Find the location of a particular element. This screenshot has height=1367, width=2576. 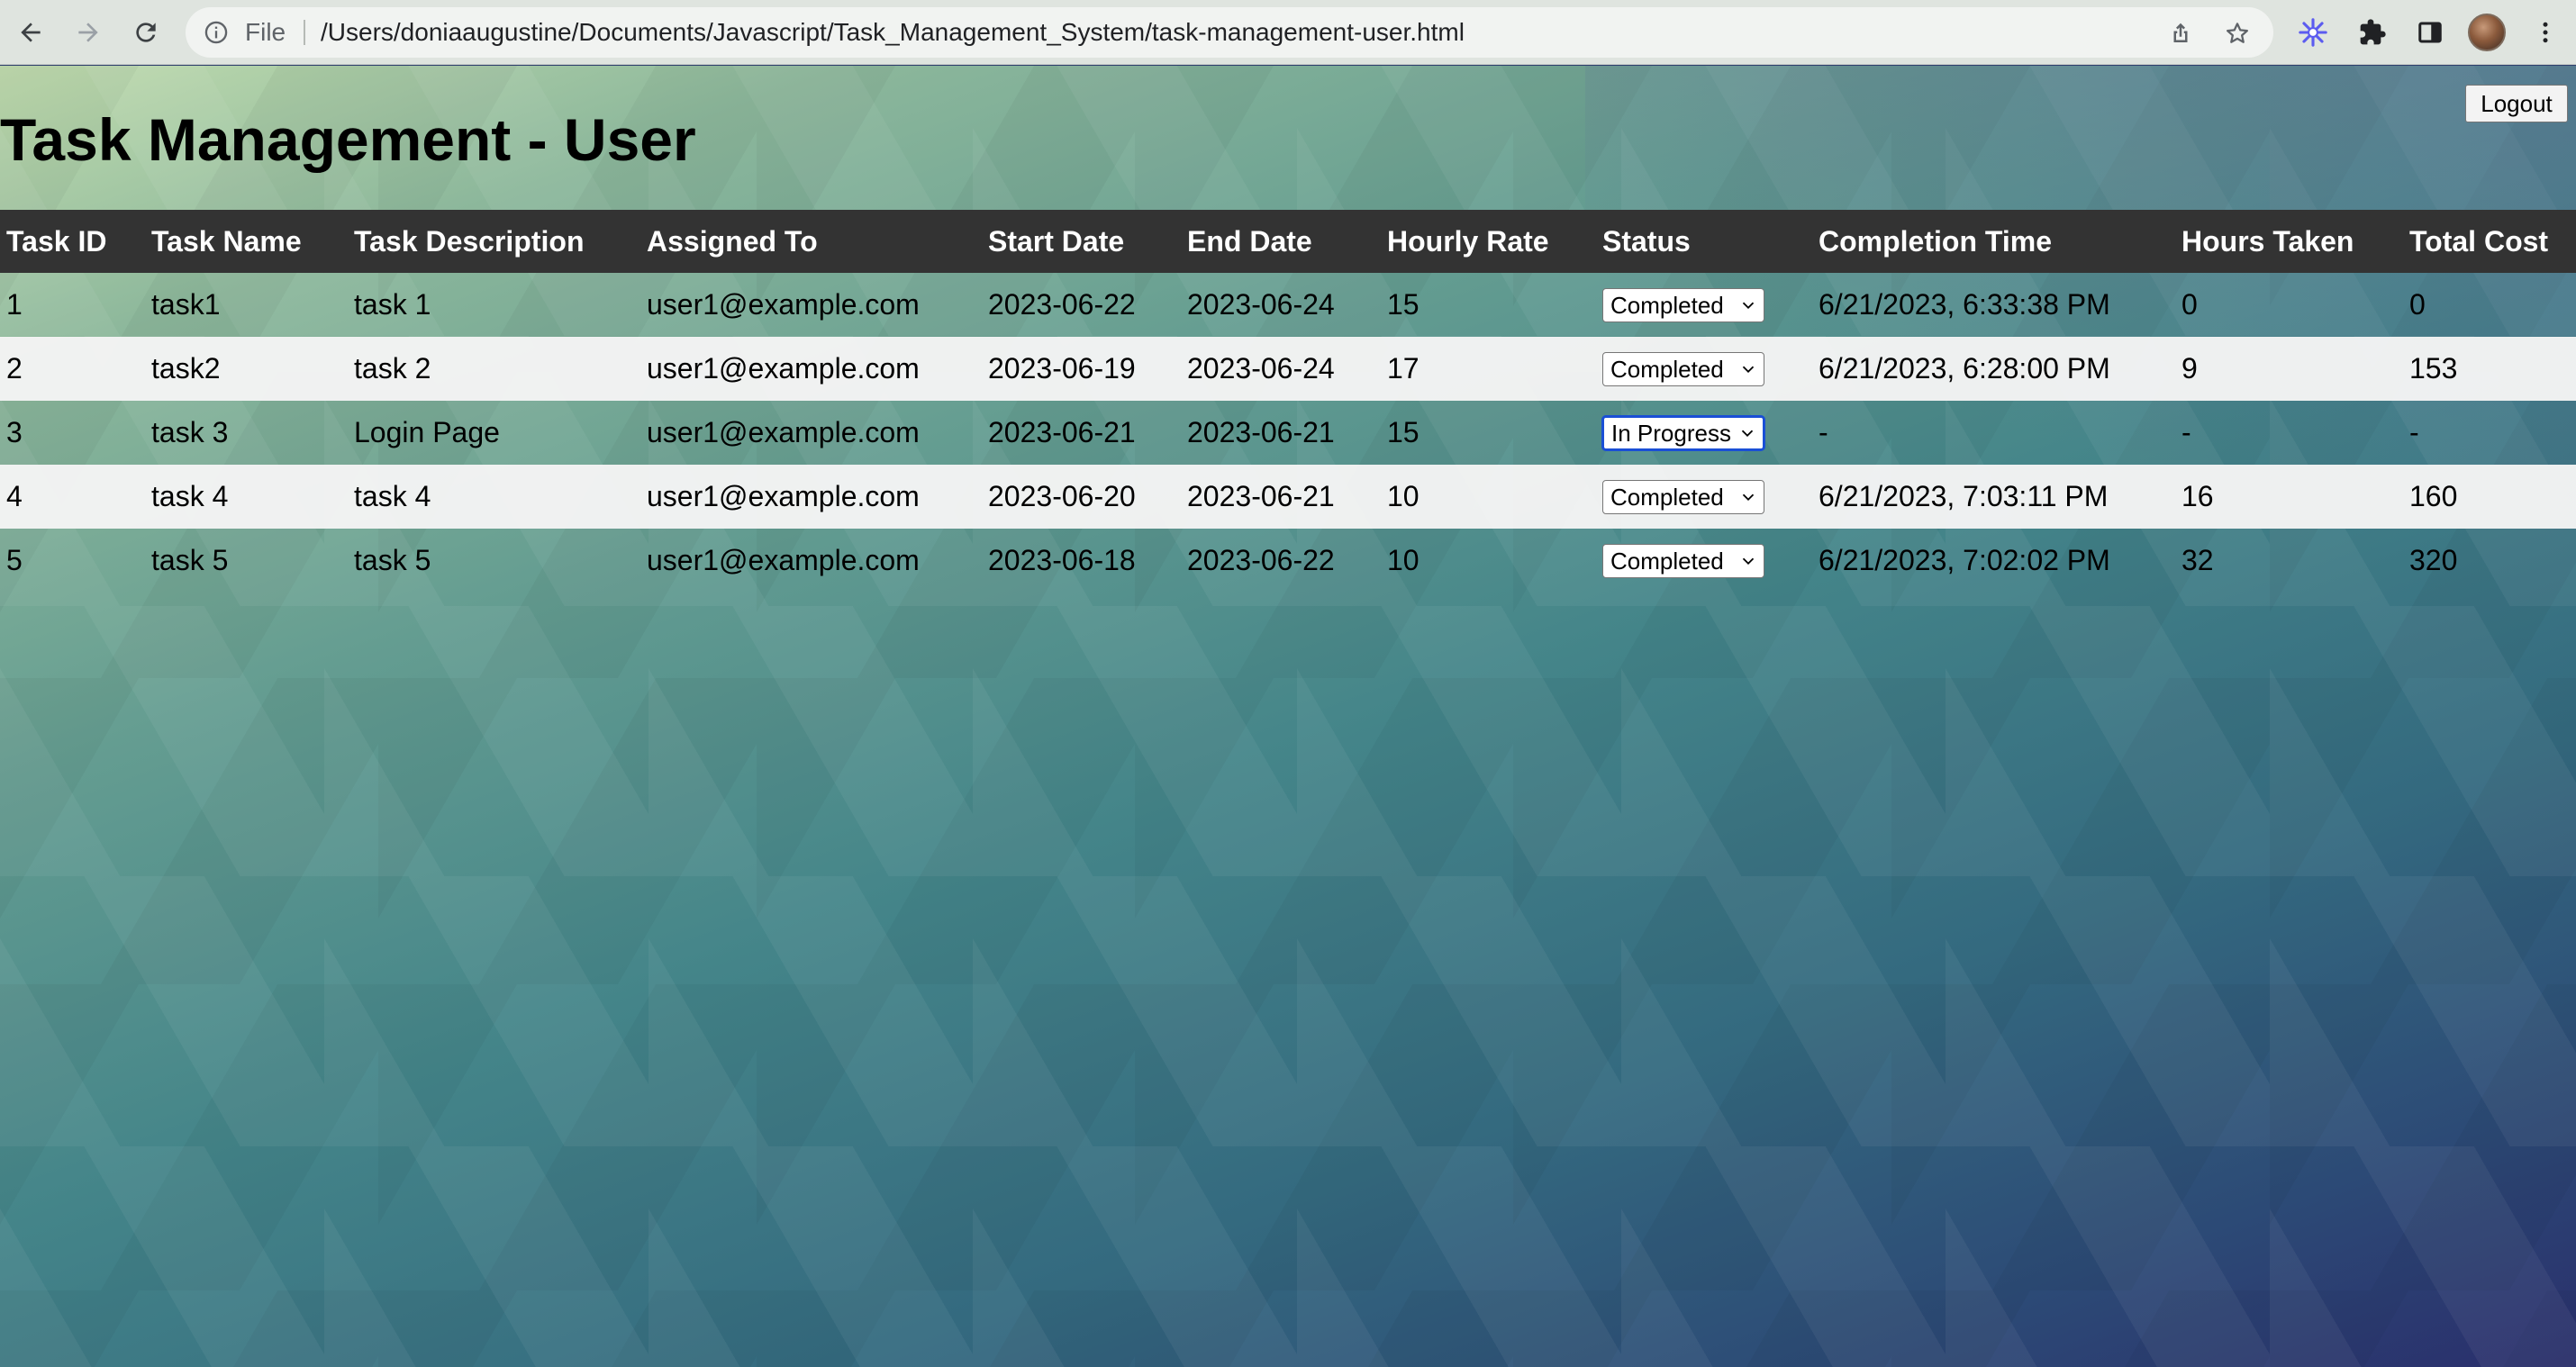

status-select: In Progress is located at coordinates (1683, 434).